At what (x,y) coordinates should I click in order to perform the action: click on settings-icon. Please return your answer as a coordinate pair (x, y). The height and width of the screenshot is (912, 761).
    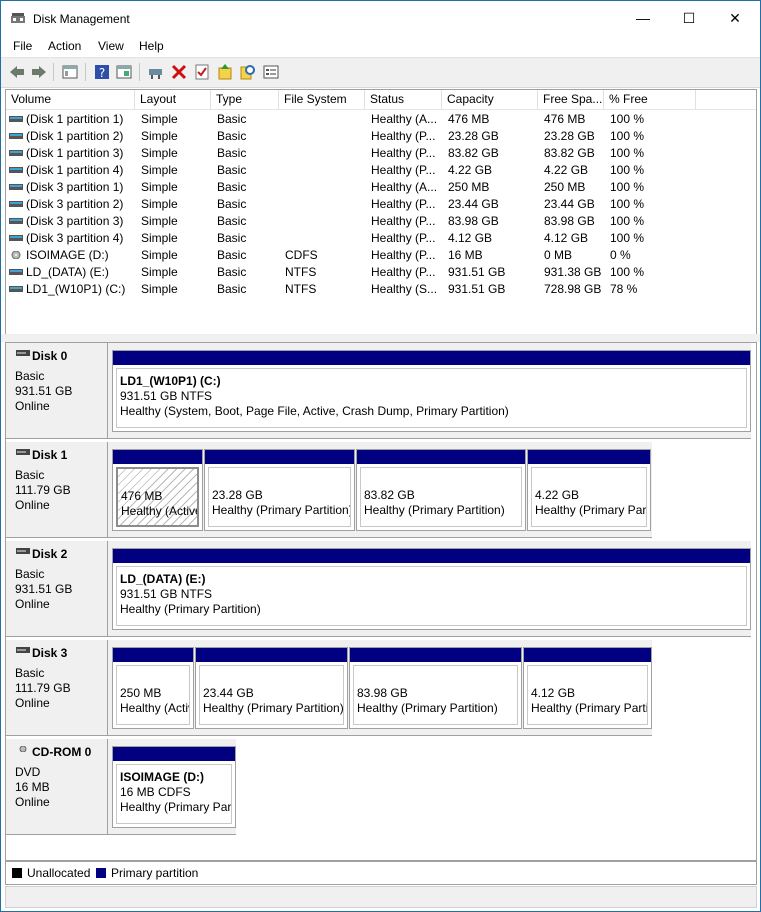
    Looking at the image, I should click on (271, 72).